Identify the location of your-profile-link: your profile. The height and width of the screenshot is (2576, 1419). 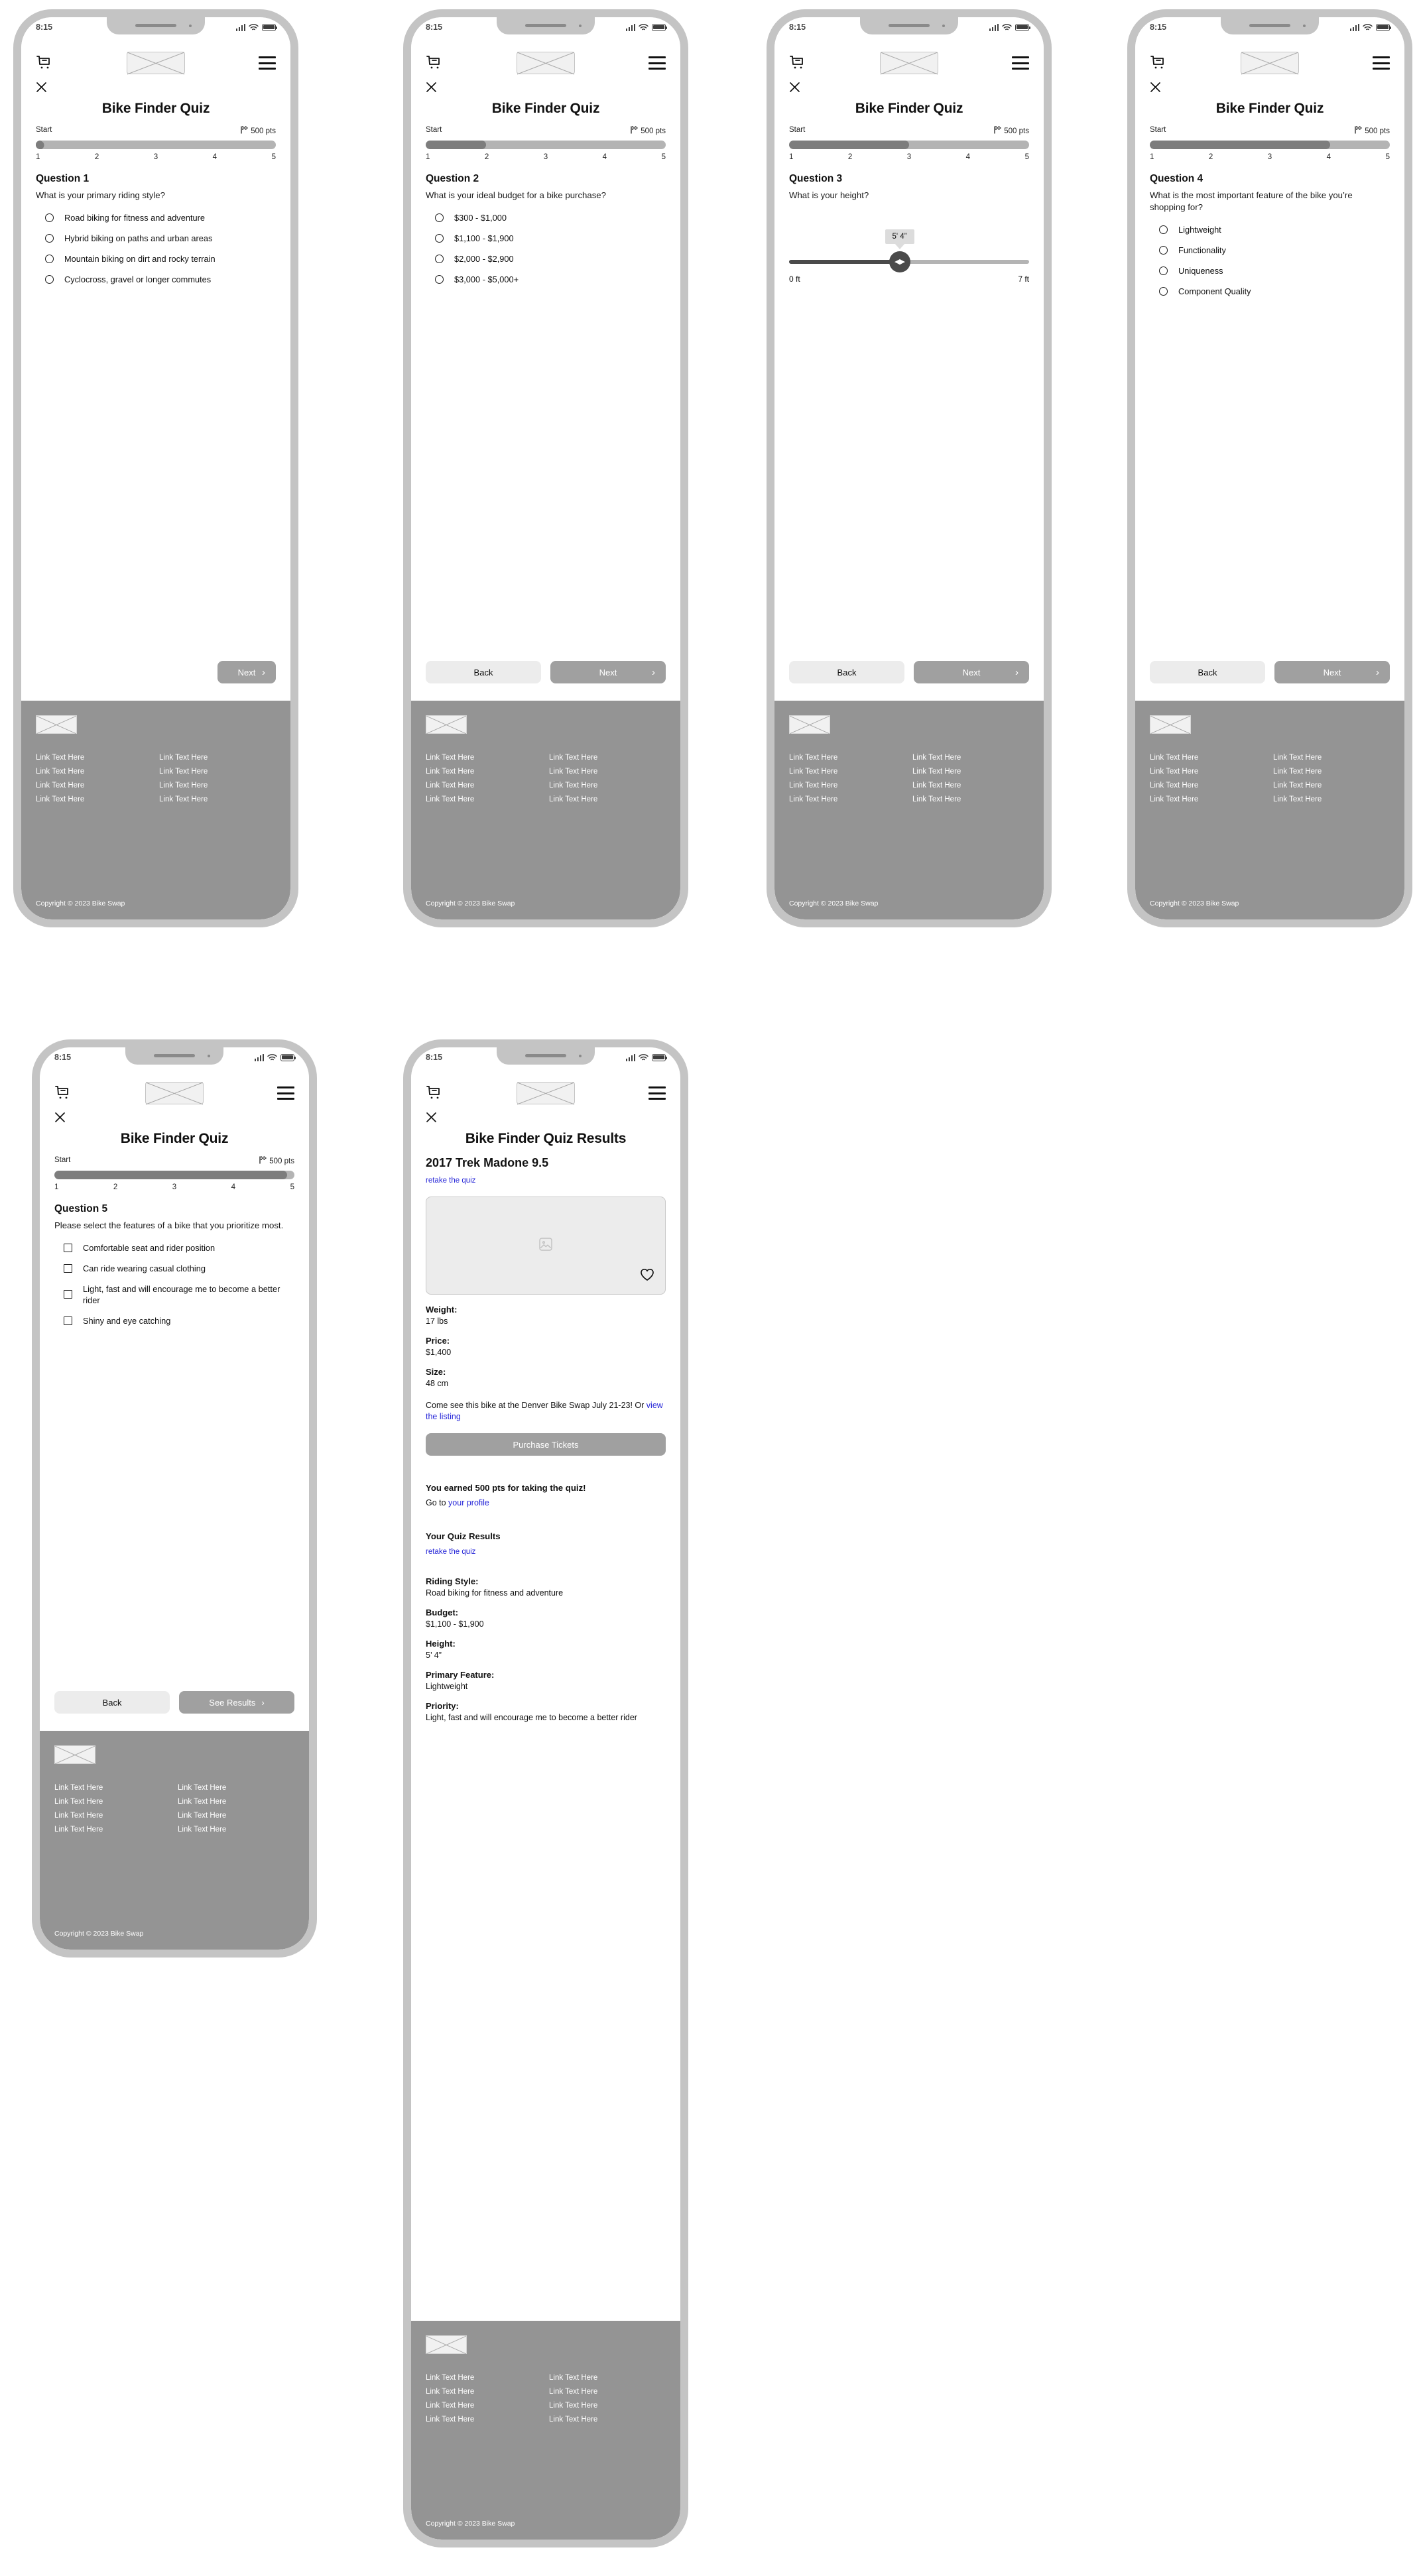
(468, 1502).